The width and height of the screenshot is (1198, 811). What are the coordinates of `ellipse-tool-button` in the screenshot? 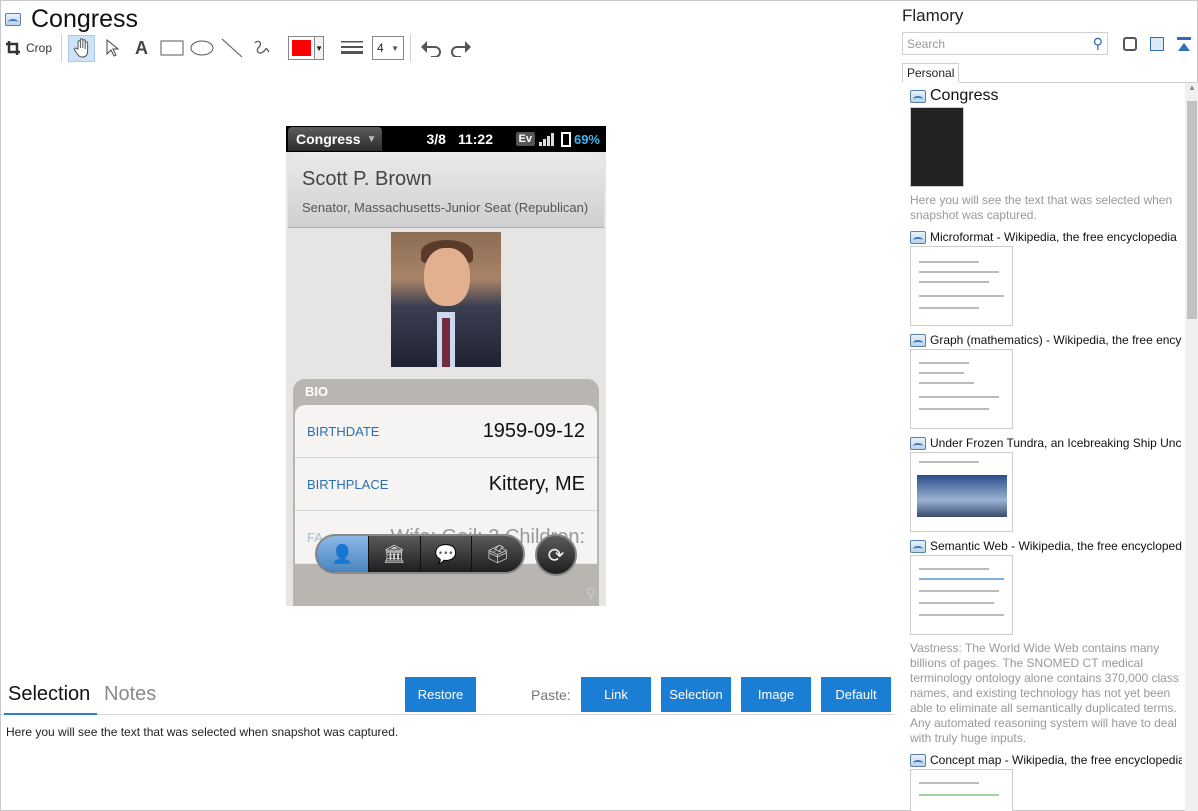 It's located at (201, 48).